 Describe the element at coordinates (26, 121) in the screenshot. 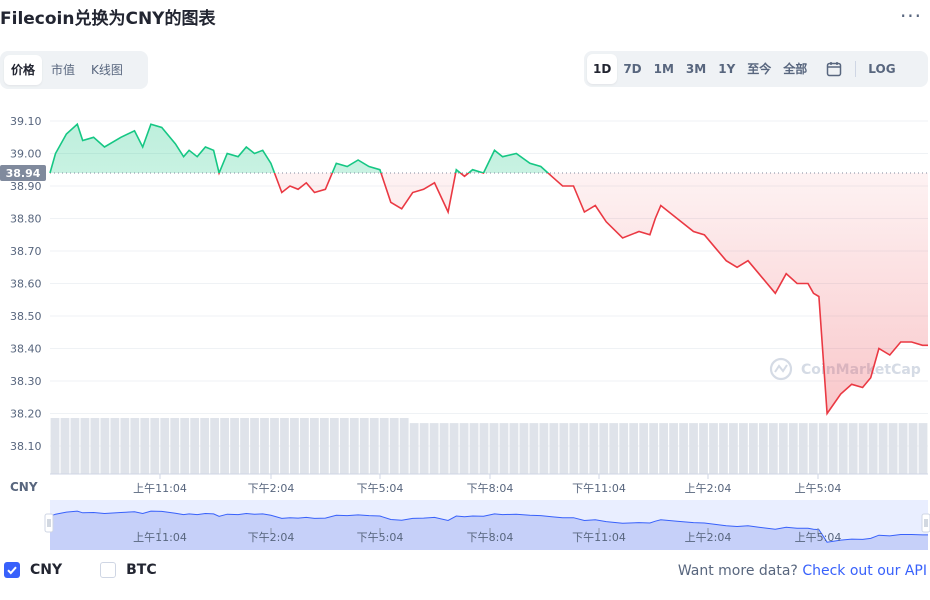

I see `y-tick-label: 39.10` at that location.